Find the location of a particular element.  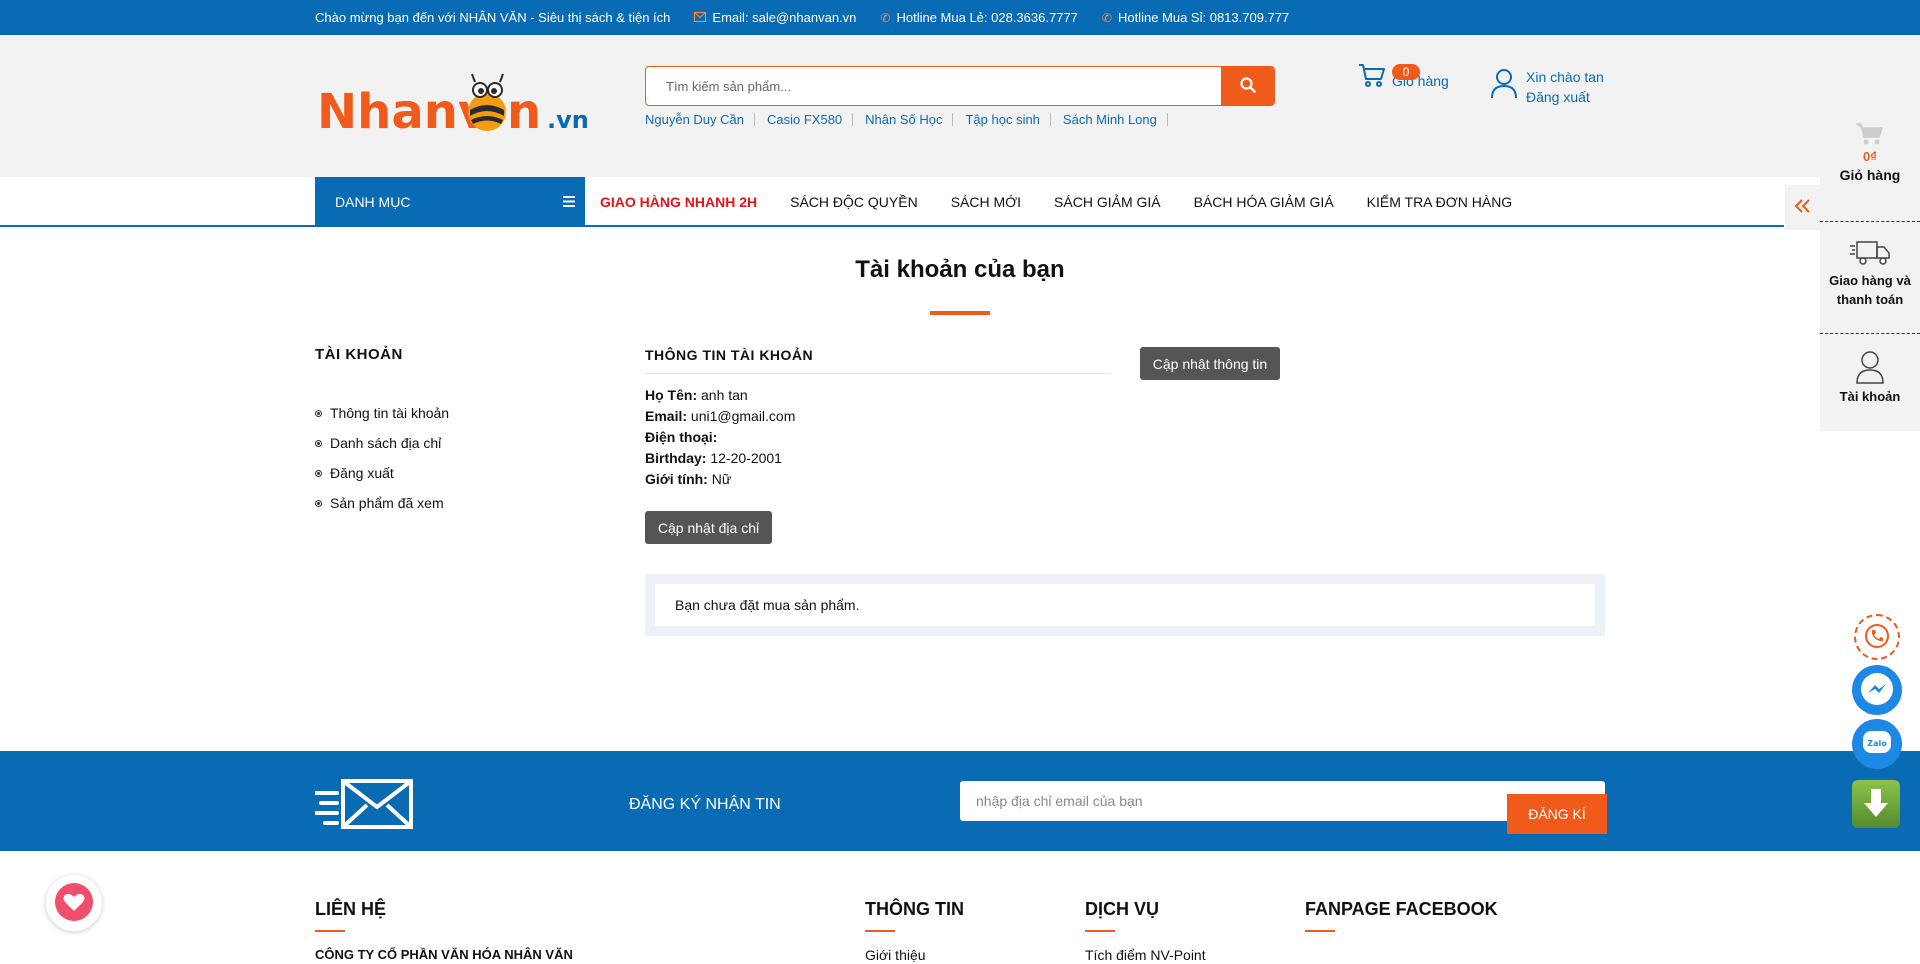

rightbar-shipping-label: Giao hàng và thanh toán is located at coordinates (1870, 290).